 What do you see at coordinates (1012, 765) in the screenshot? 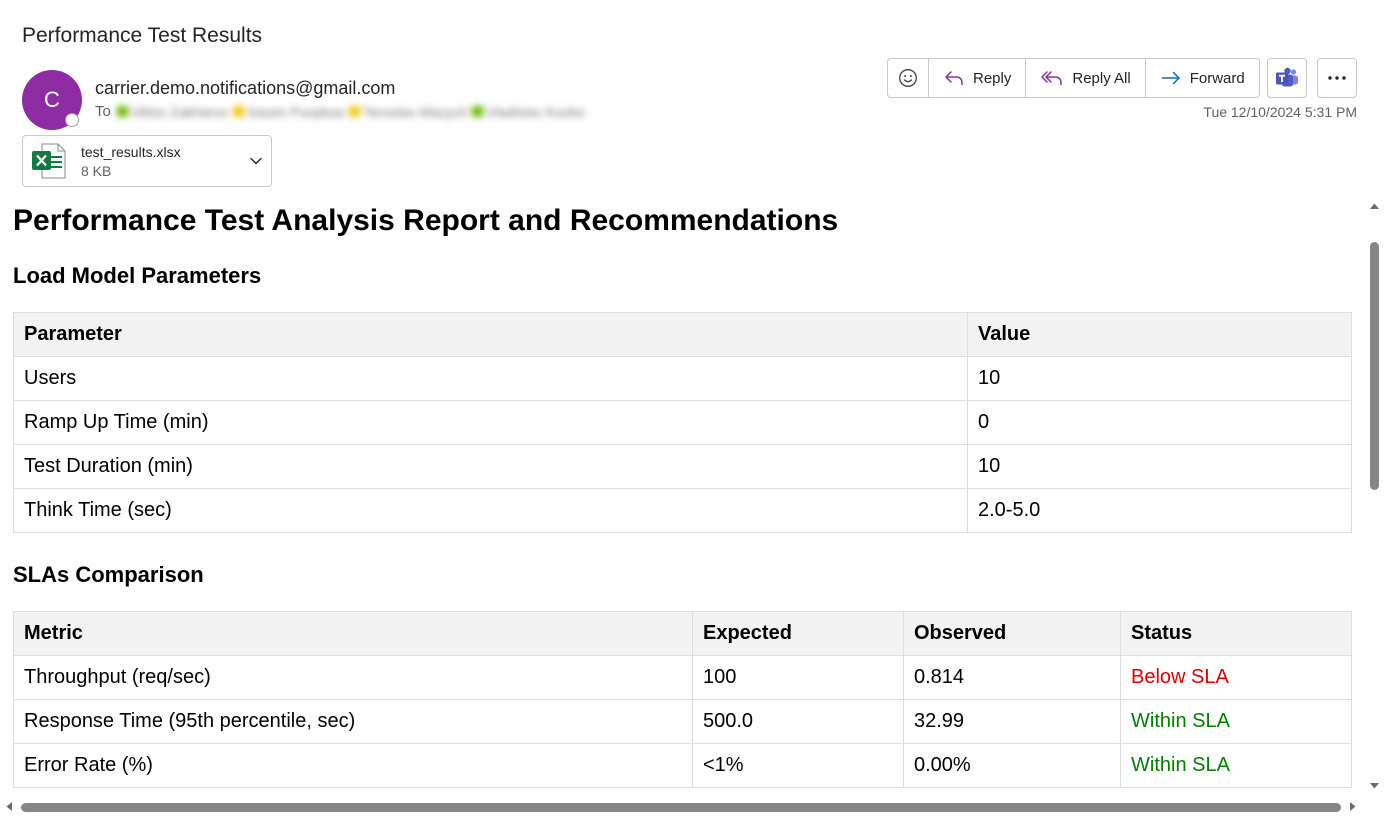
I see `table-cell: 0.00%` at bounding box center [1012, 765].